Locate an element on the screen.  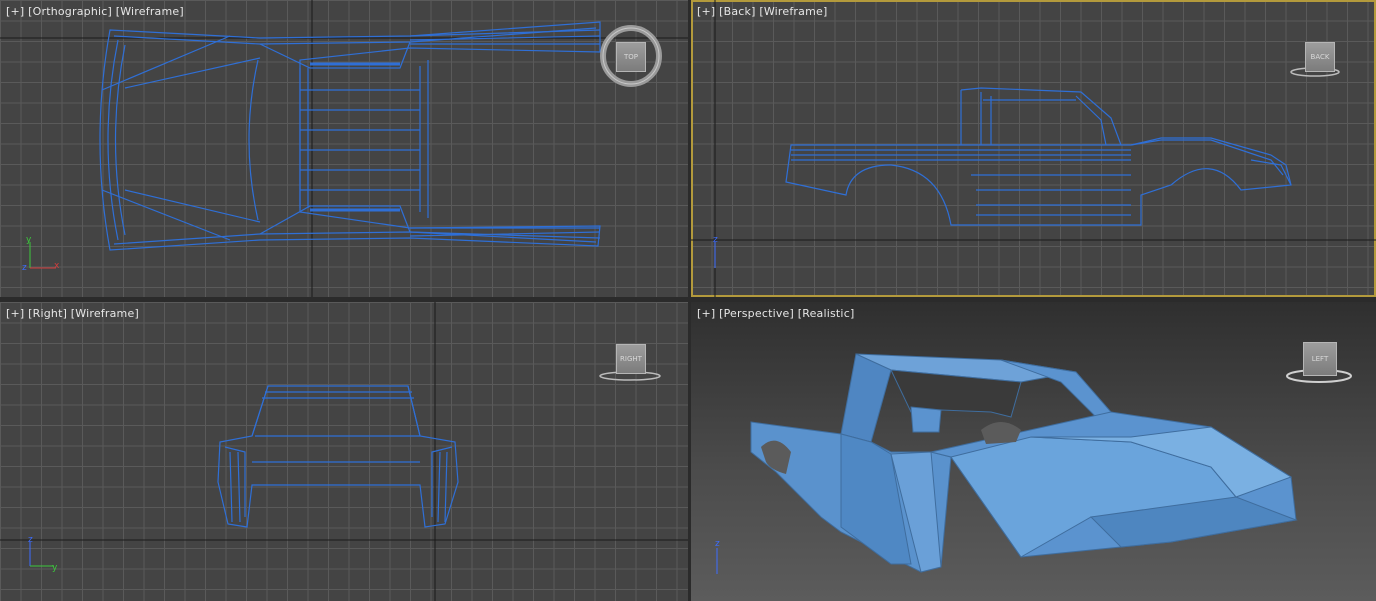
view-cube-back: BACK is located at coordinates (1315, 60).